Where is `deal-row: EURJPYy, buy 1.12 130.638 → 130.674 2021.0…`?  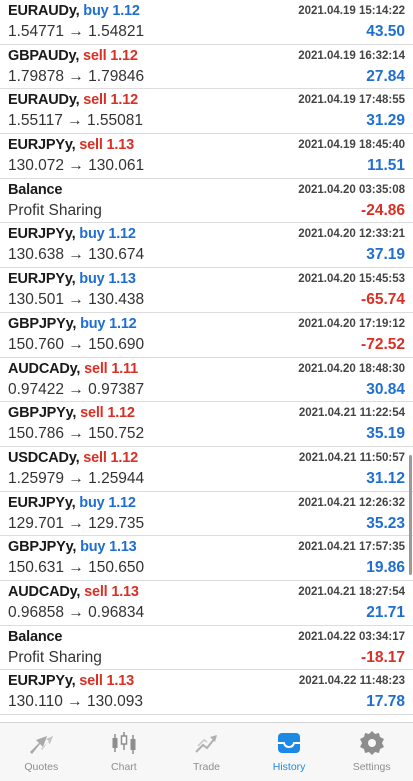
deal-row: EURJPYy, buy 1.12 130.638 → 130.674 2021.0… is located at coordinates (206, 246).